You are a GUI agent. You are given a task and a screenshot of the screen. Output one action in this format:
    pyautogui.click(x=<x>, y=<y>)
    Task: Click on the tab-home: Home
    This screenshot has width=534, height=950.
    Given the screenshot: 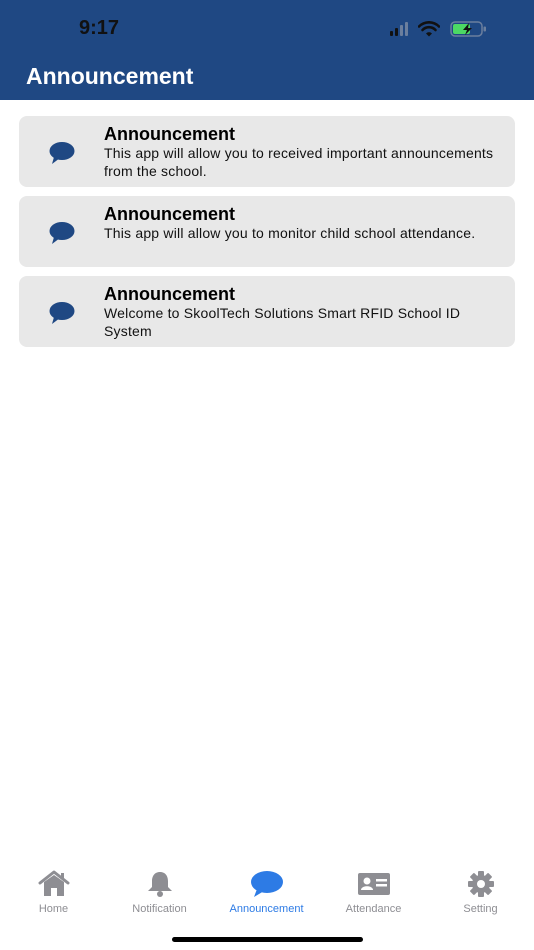 What is the action you would take?
    pyautogui.click(x=53, y=895)
    